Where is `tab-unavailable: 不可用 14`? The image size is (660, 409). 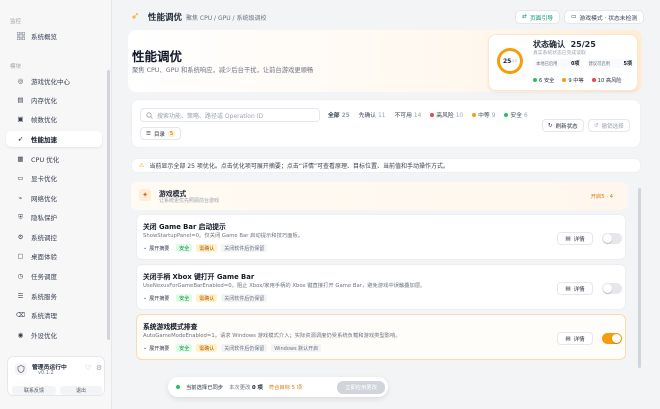 tab-unavailable: 不可用 14 is located at coordinates (407, 114).